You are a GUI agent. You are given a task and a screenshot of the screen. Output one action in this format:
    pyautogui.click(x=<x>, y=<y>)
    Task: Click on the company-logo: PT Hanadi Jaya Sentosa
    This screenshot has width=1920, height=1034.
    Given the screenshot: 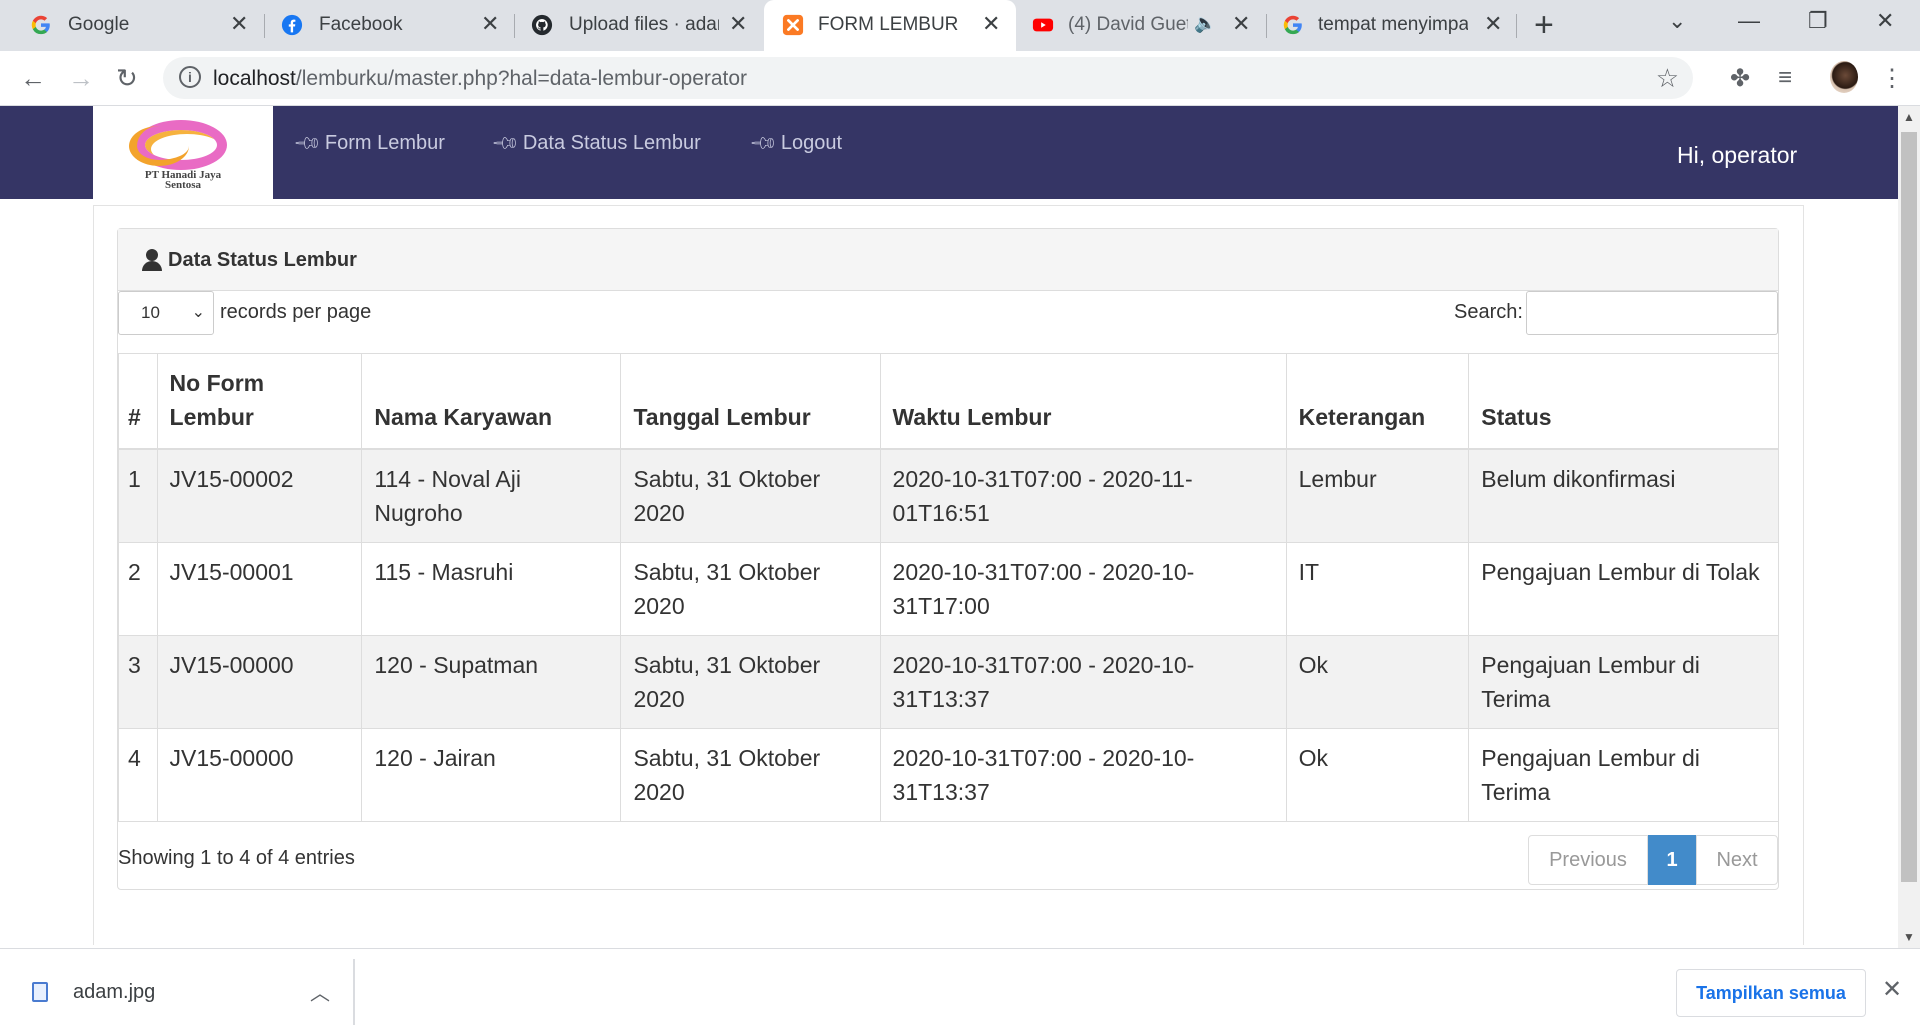 What is the action you would take?
    pyautogui.click(x=183, y=152)
    